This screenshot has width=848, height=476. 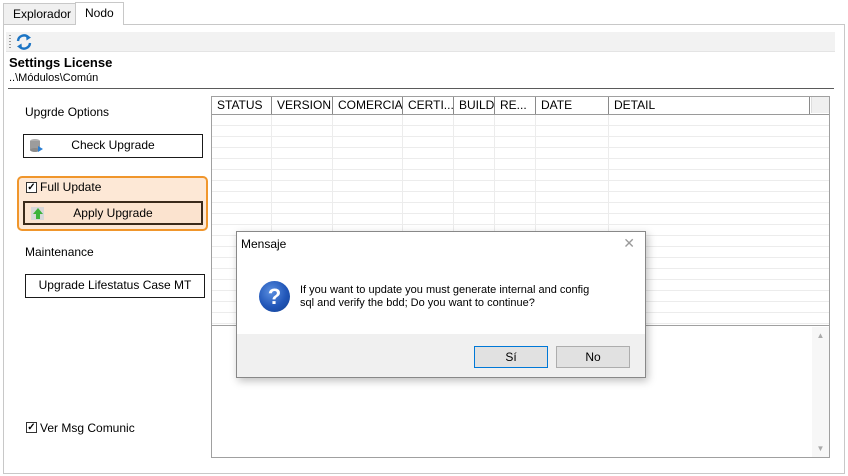 I want to click on grid-header-corner, so click(x=820, y=105).